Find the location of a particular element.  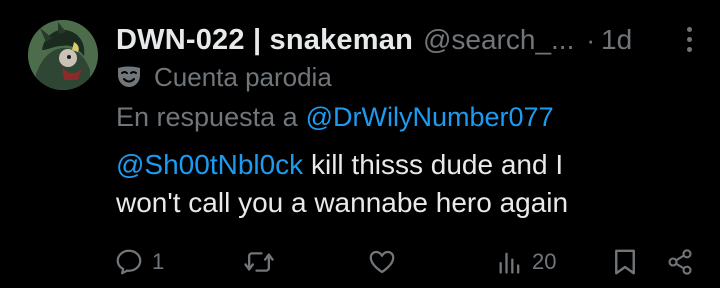

reply-button: 1 is located at coordinates (139, 262).